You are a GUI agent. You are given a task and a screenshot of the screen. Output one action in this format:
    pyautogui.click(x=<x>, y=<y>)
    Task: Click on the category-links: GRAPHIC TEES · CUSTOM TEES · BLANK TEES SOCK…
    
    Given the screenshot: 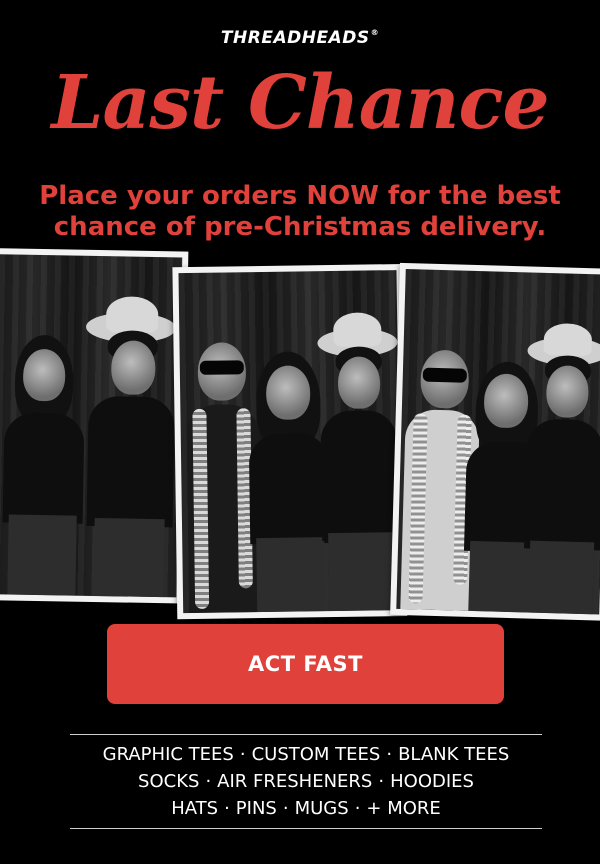 What is the action you would take?
    pyautogui.click(x=306, y=781)
    